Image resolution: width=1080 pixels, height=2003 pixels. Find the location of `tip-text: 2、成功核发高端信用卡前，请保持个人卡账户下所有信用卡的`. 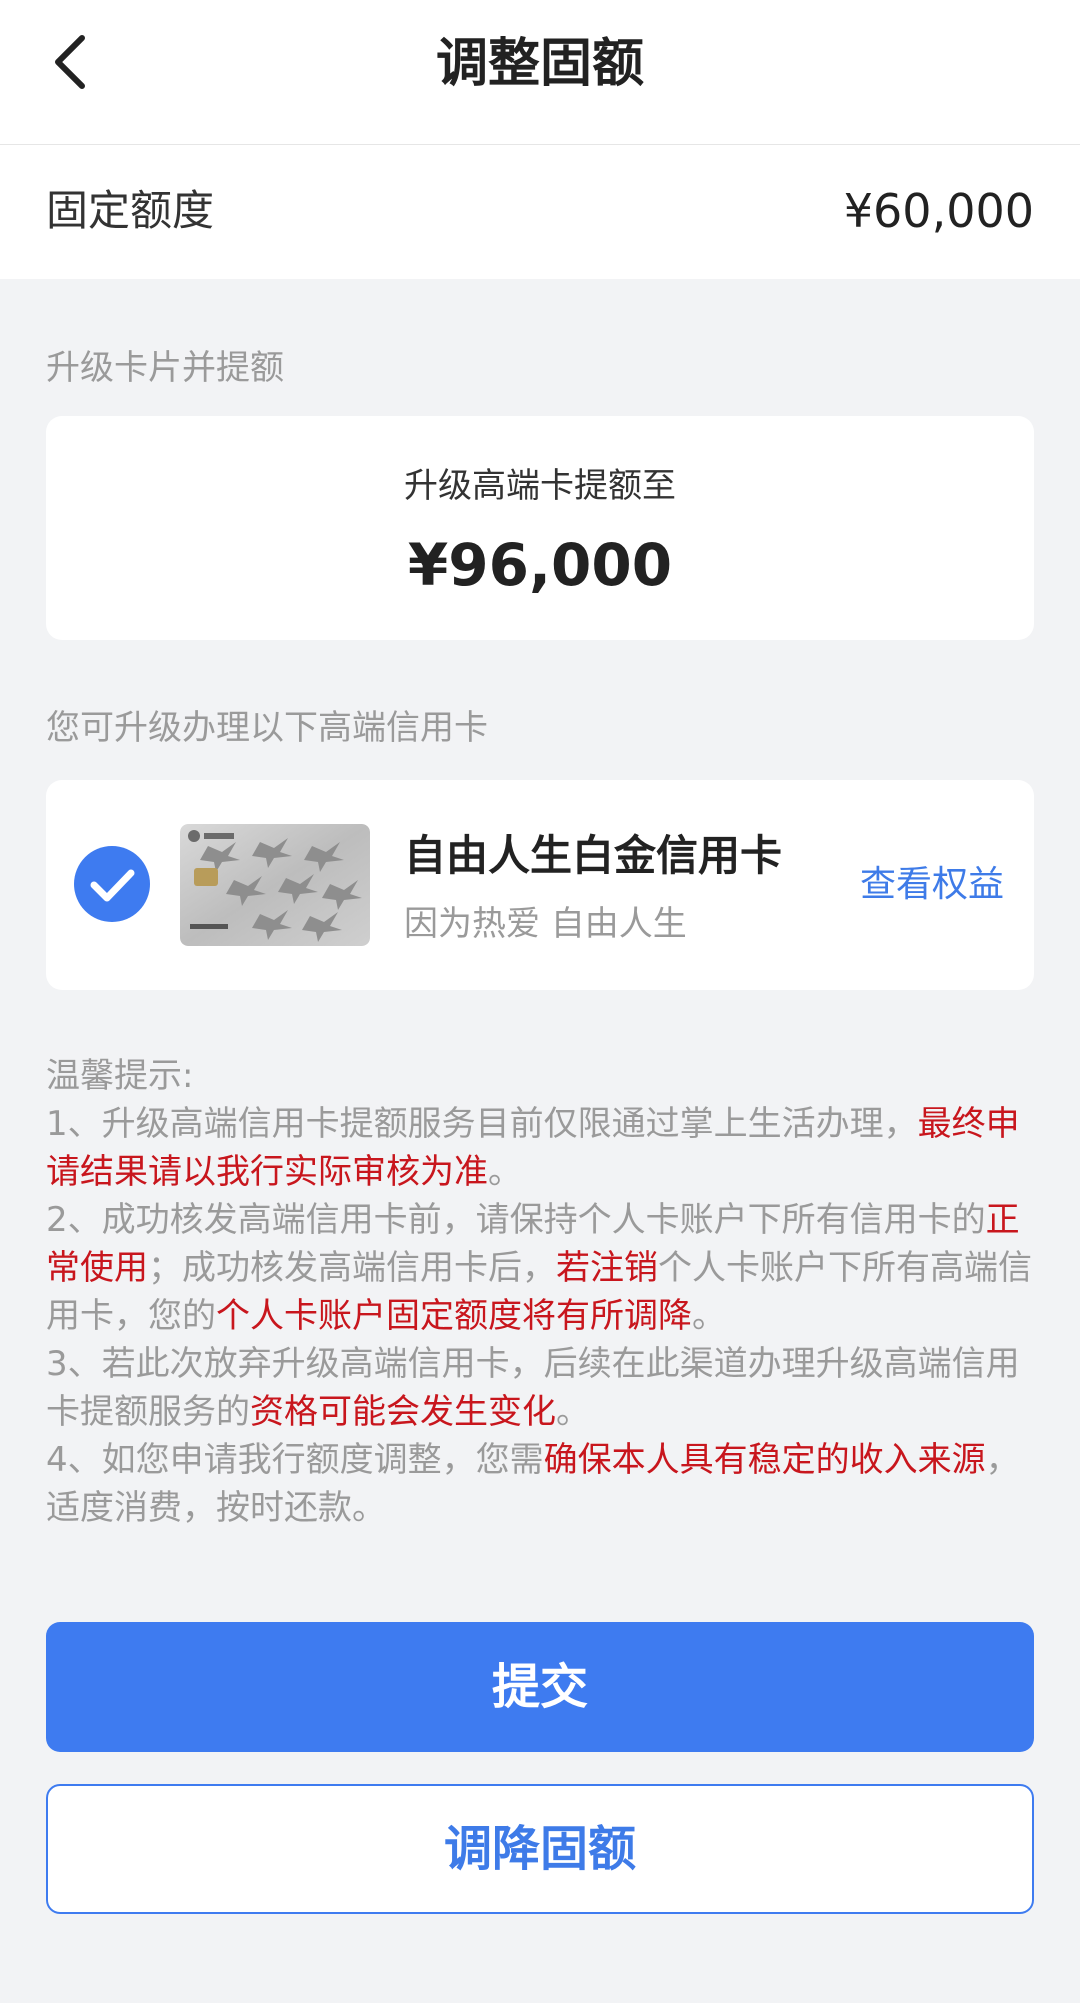

tip-text: 2、成功核发高端信用卡前，请保持个人卡账户下所有信用卡的 is located at coordinates (516, 1220).